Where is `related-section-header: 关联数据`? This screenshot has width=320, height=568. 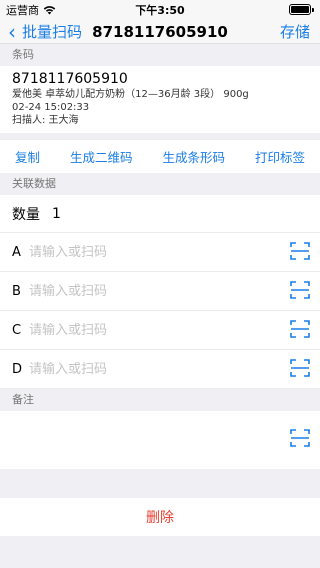 related-section-header: 关联数据 is located at coordinates (160, 184).